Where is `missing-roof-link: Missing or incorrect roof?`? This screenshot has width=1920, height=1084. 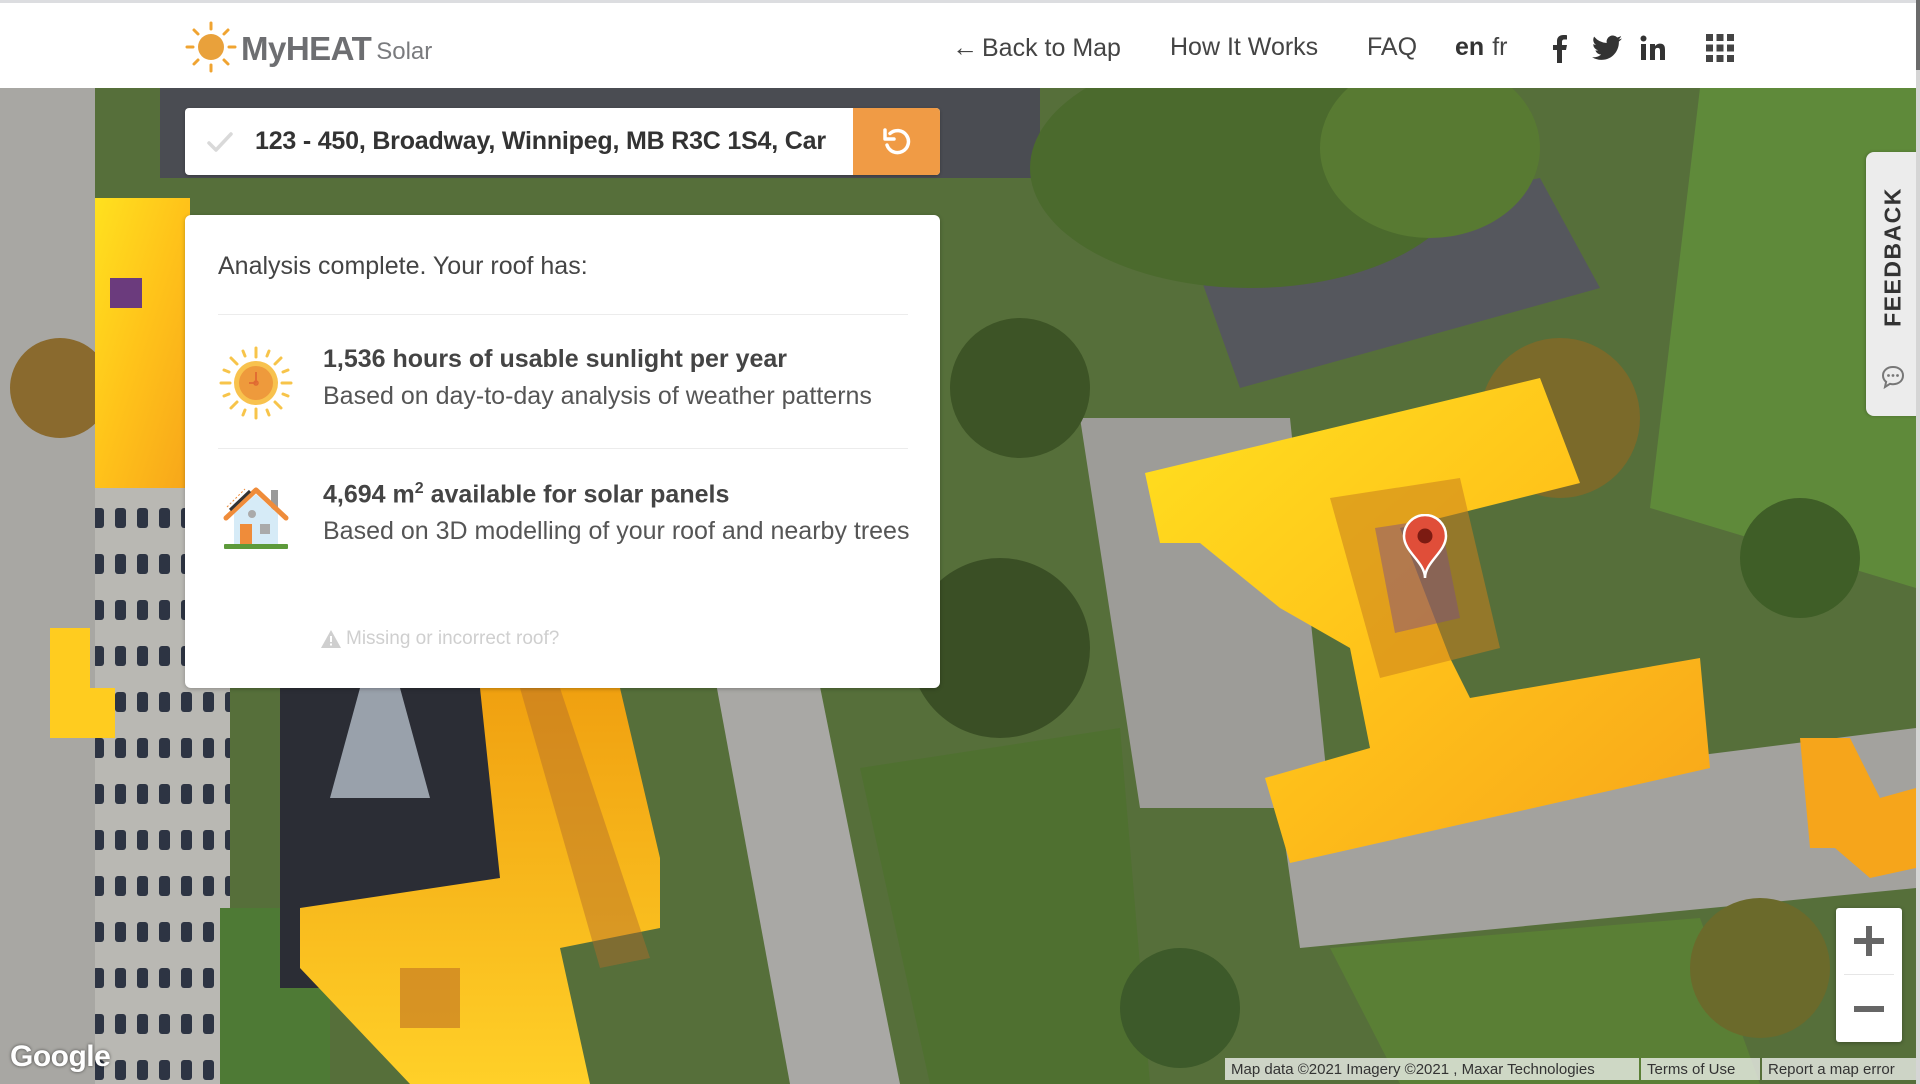 missing-roof-link: Missing or incorrect roof? is located at coordinates (439, 639).